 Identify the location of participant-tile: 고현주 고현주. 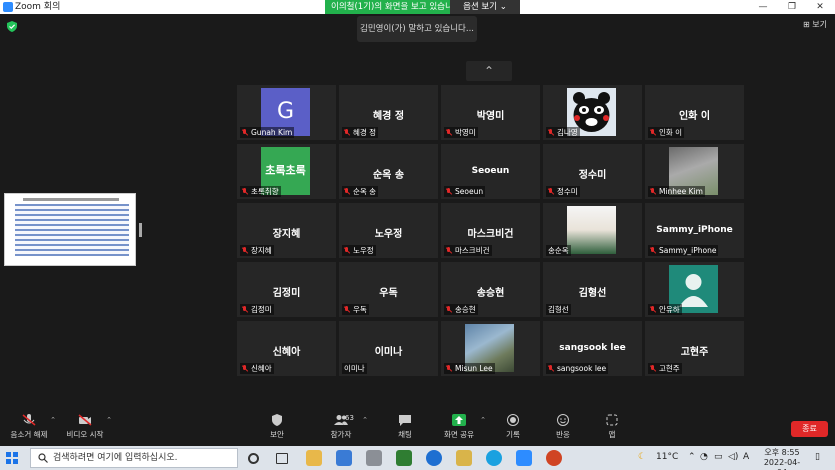
(694, 348).